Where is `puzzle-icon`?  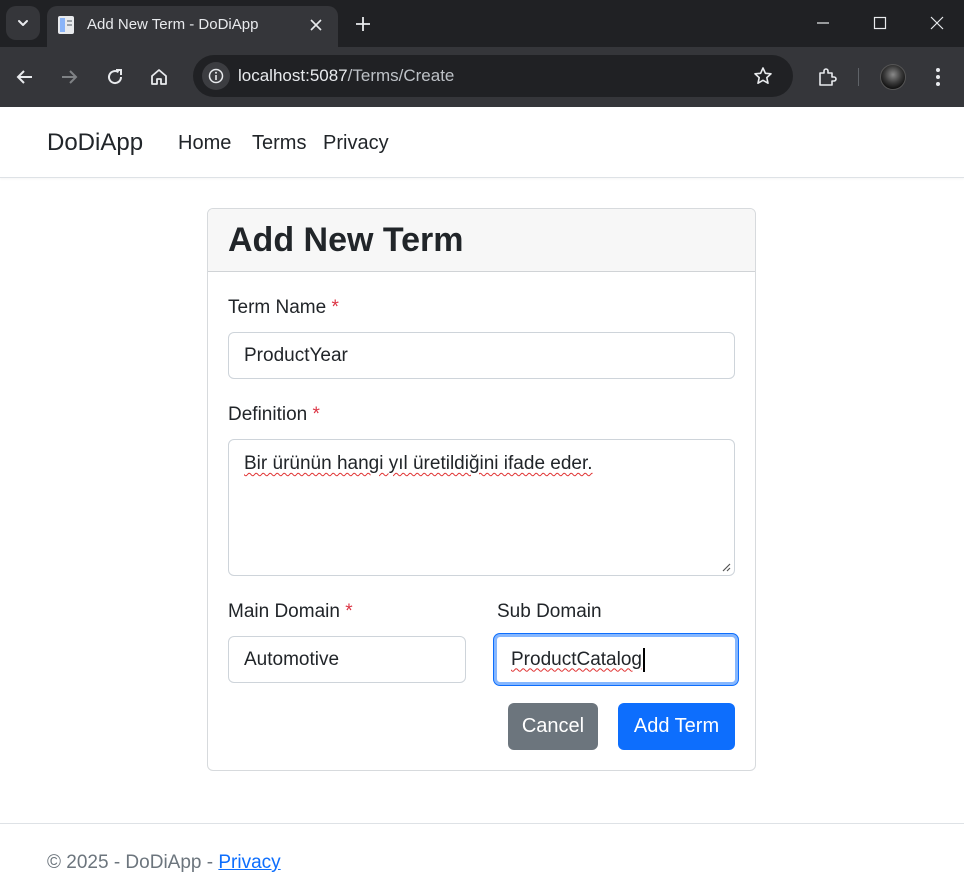
puzzle-icon is located at coordinates (828, 77).